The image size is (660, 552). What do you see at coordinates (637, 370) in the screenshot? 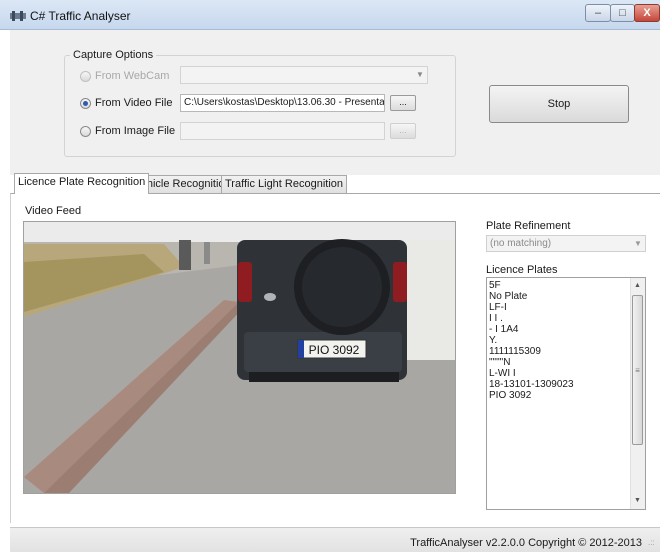
I see `scroll-thumb: ≡` at bounding box center [637, 370].